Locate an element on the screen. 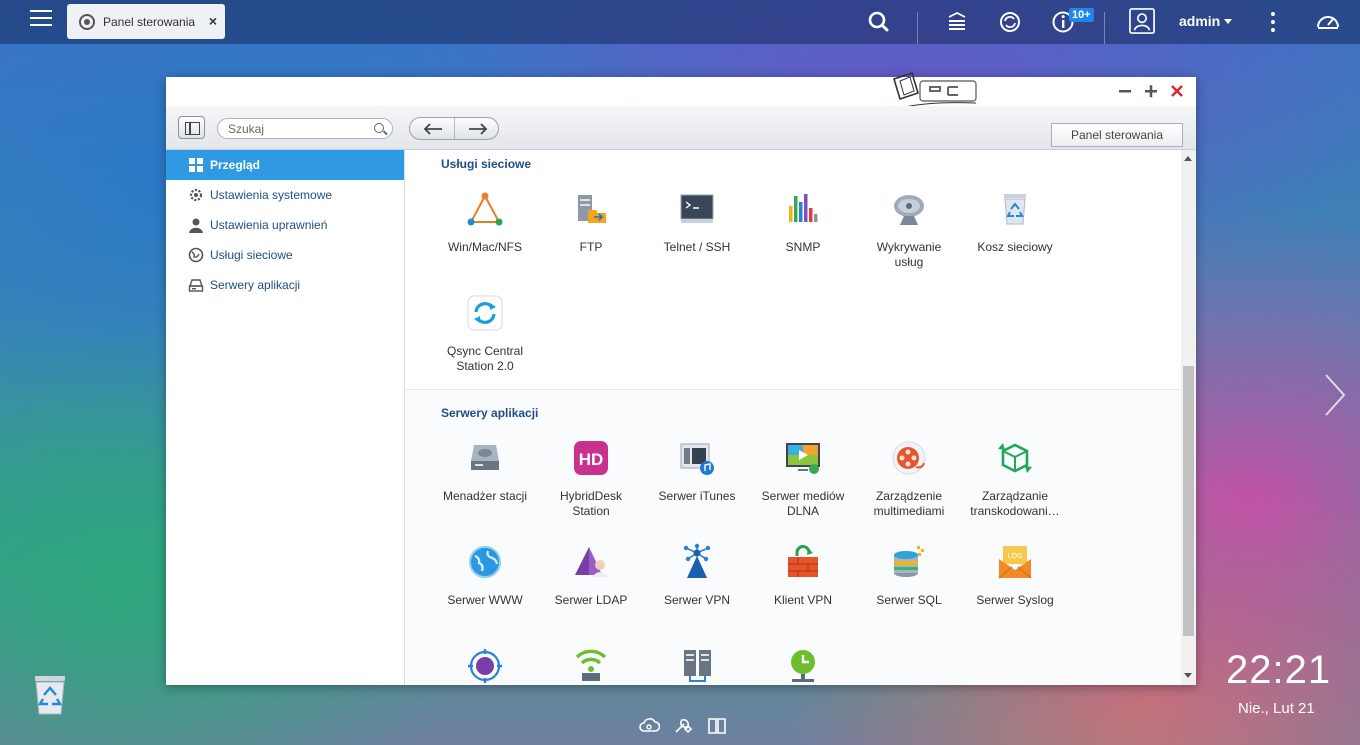 The height and width of the screenshot is (745, 1360). next-page-arrow-icon is located at coordinates (1335, 395).